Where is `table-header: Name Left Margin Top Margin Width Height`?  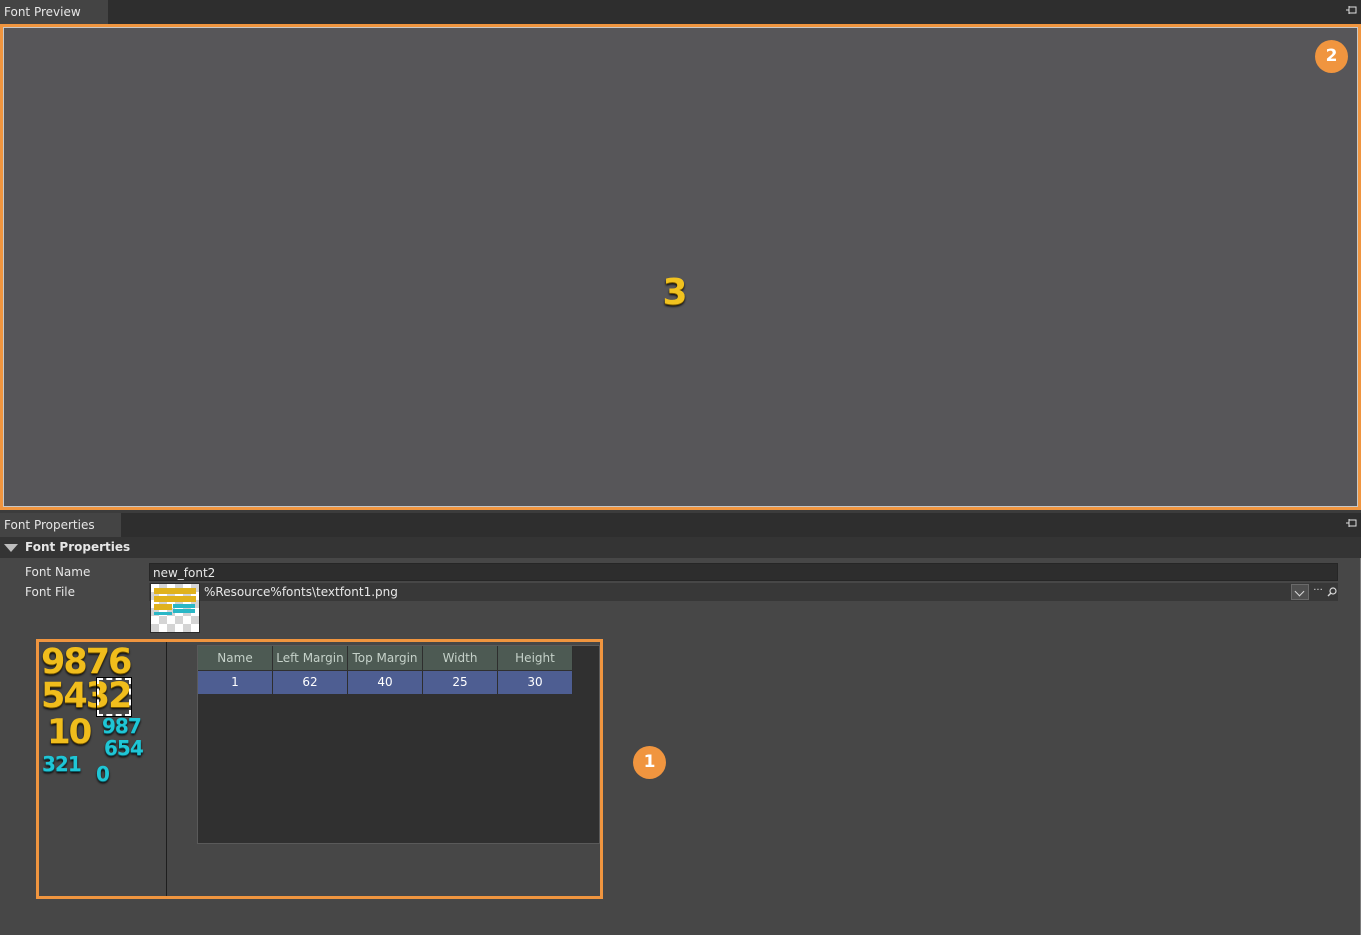 table-header: Name Left Margin Top Margin Width Height is located at coordinates (385, 658).